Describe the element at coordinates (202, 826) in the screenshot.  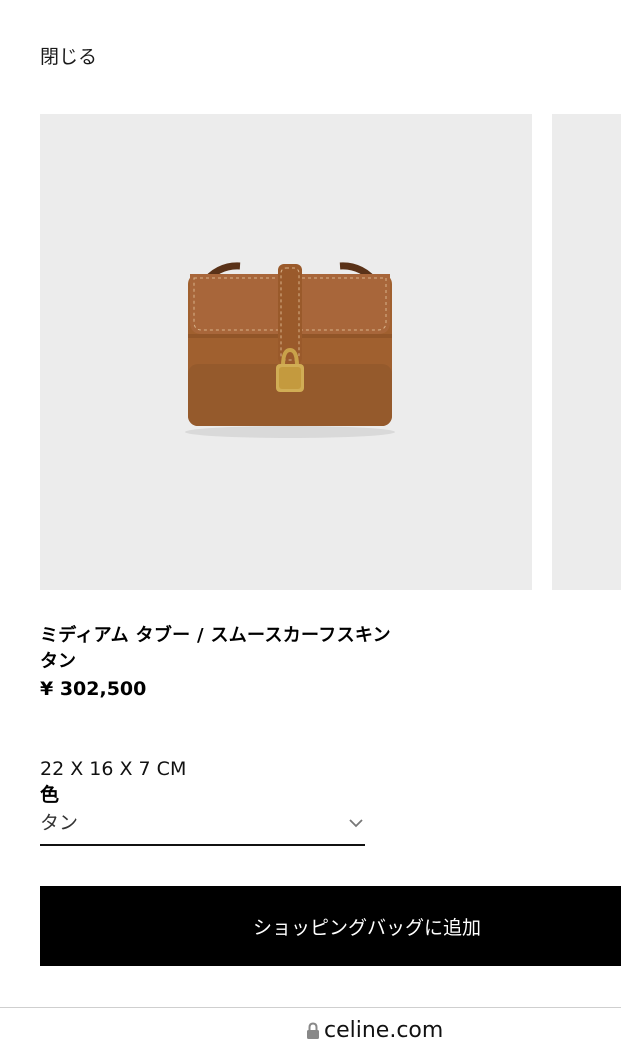
I see `color-select: タン` at that location.